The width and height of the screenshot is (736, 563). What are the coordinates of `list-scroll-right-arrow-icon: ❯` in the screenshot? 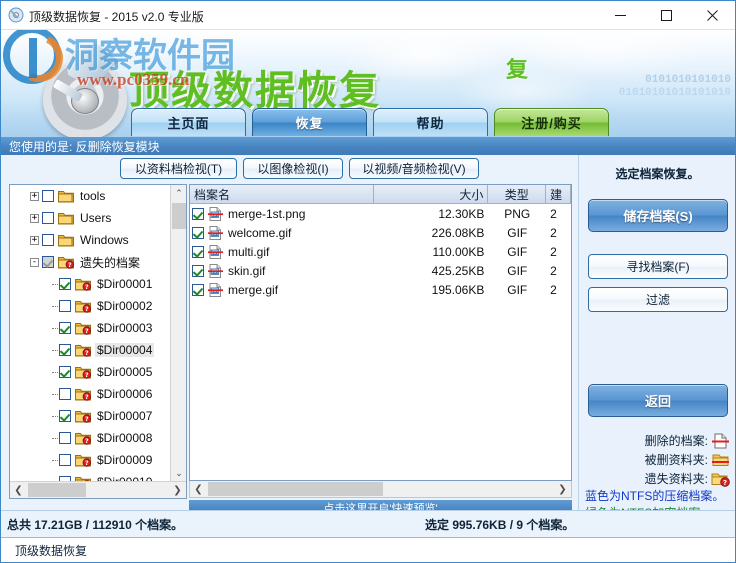 It's located at (562, 489).